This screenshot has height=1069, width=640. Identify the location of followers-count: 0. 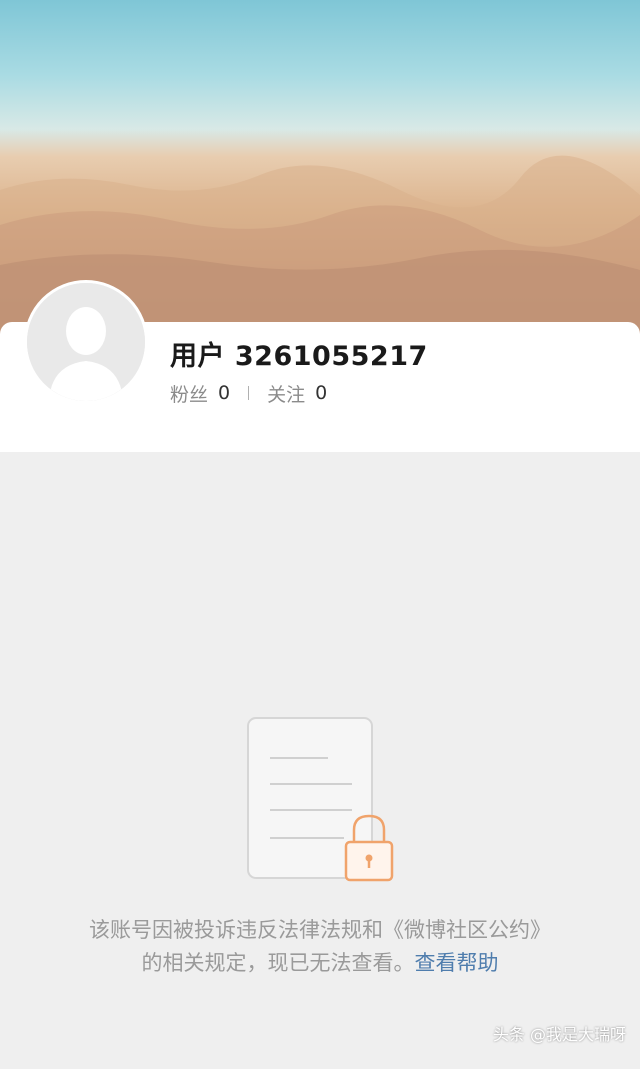
(224, 393).